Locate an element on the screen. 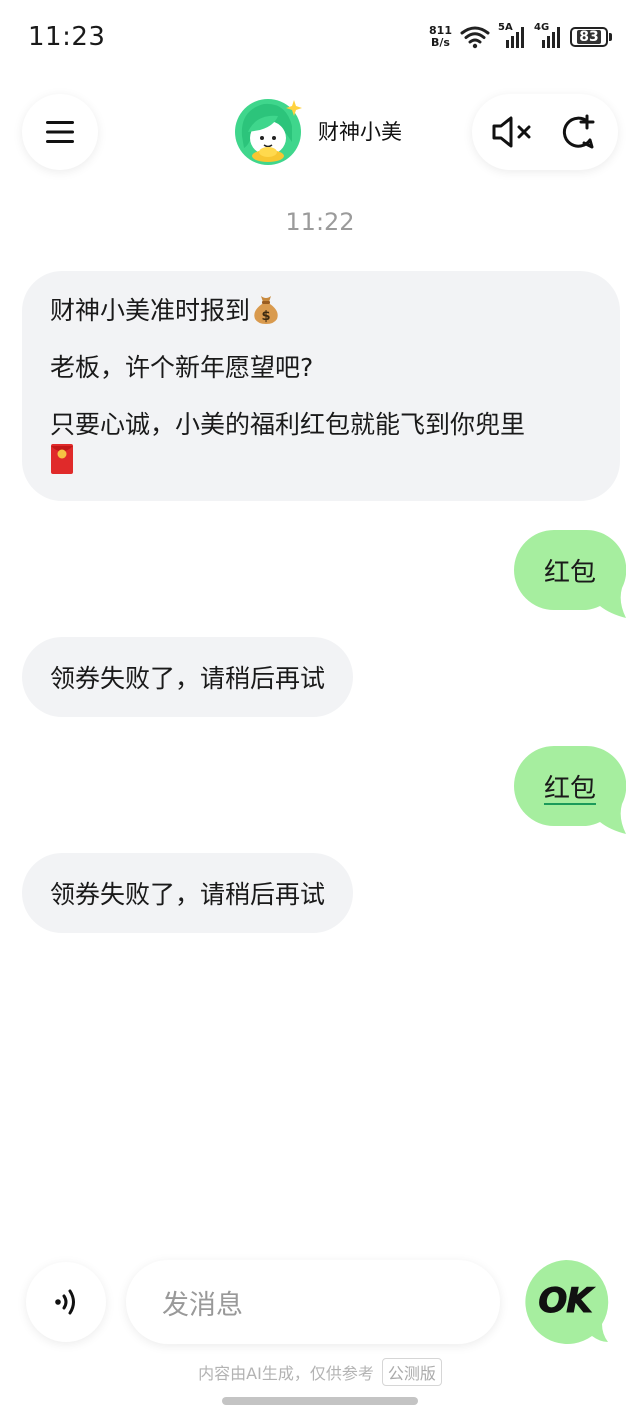  status-time: 11:23 is located at coordinates (67, 37).